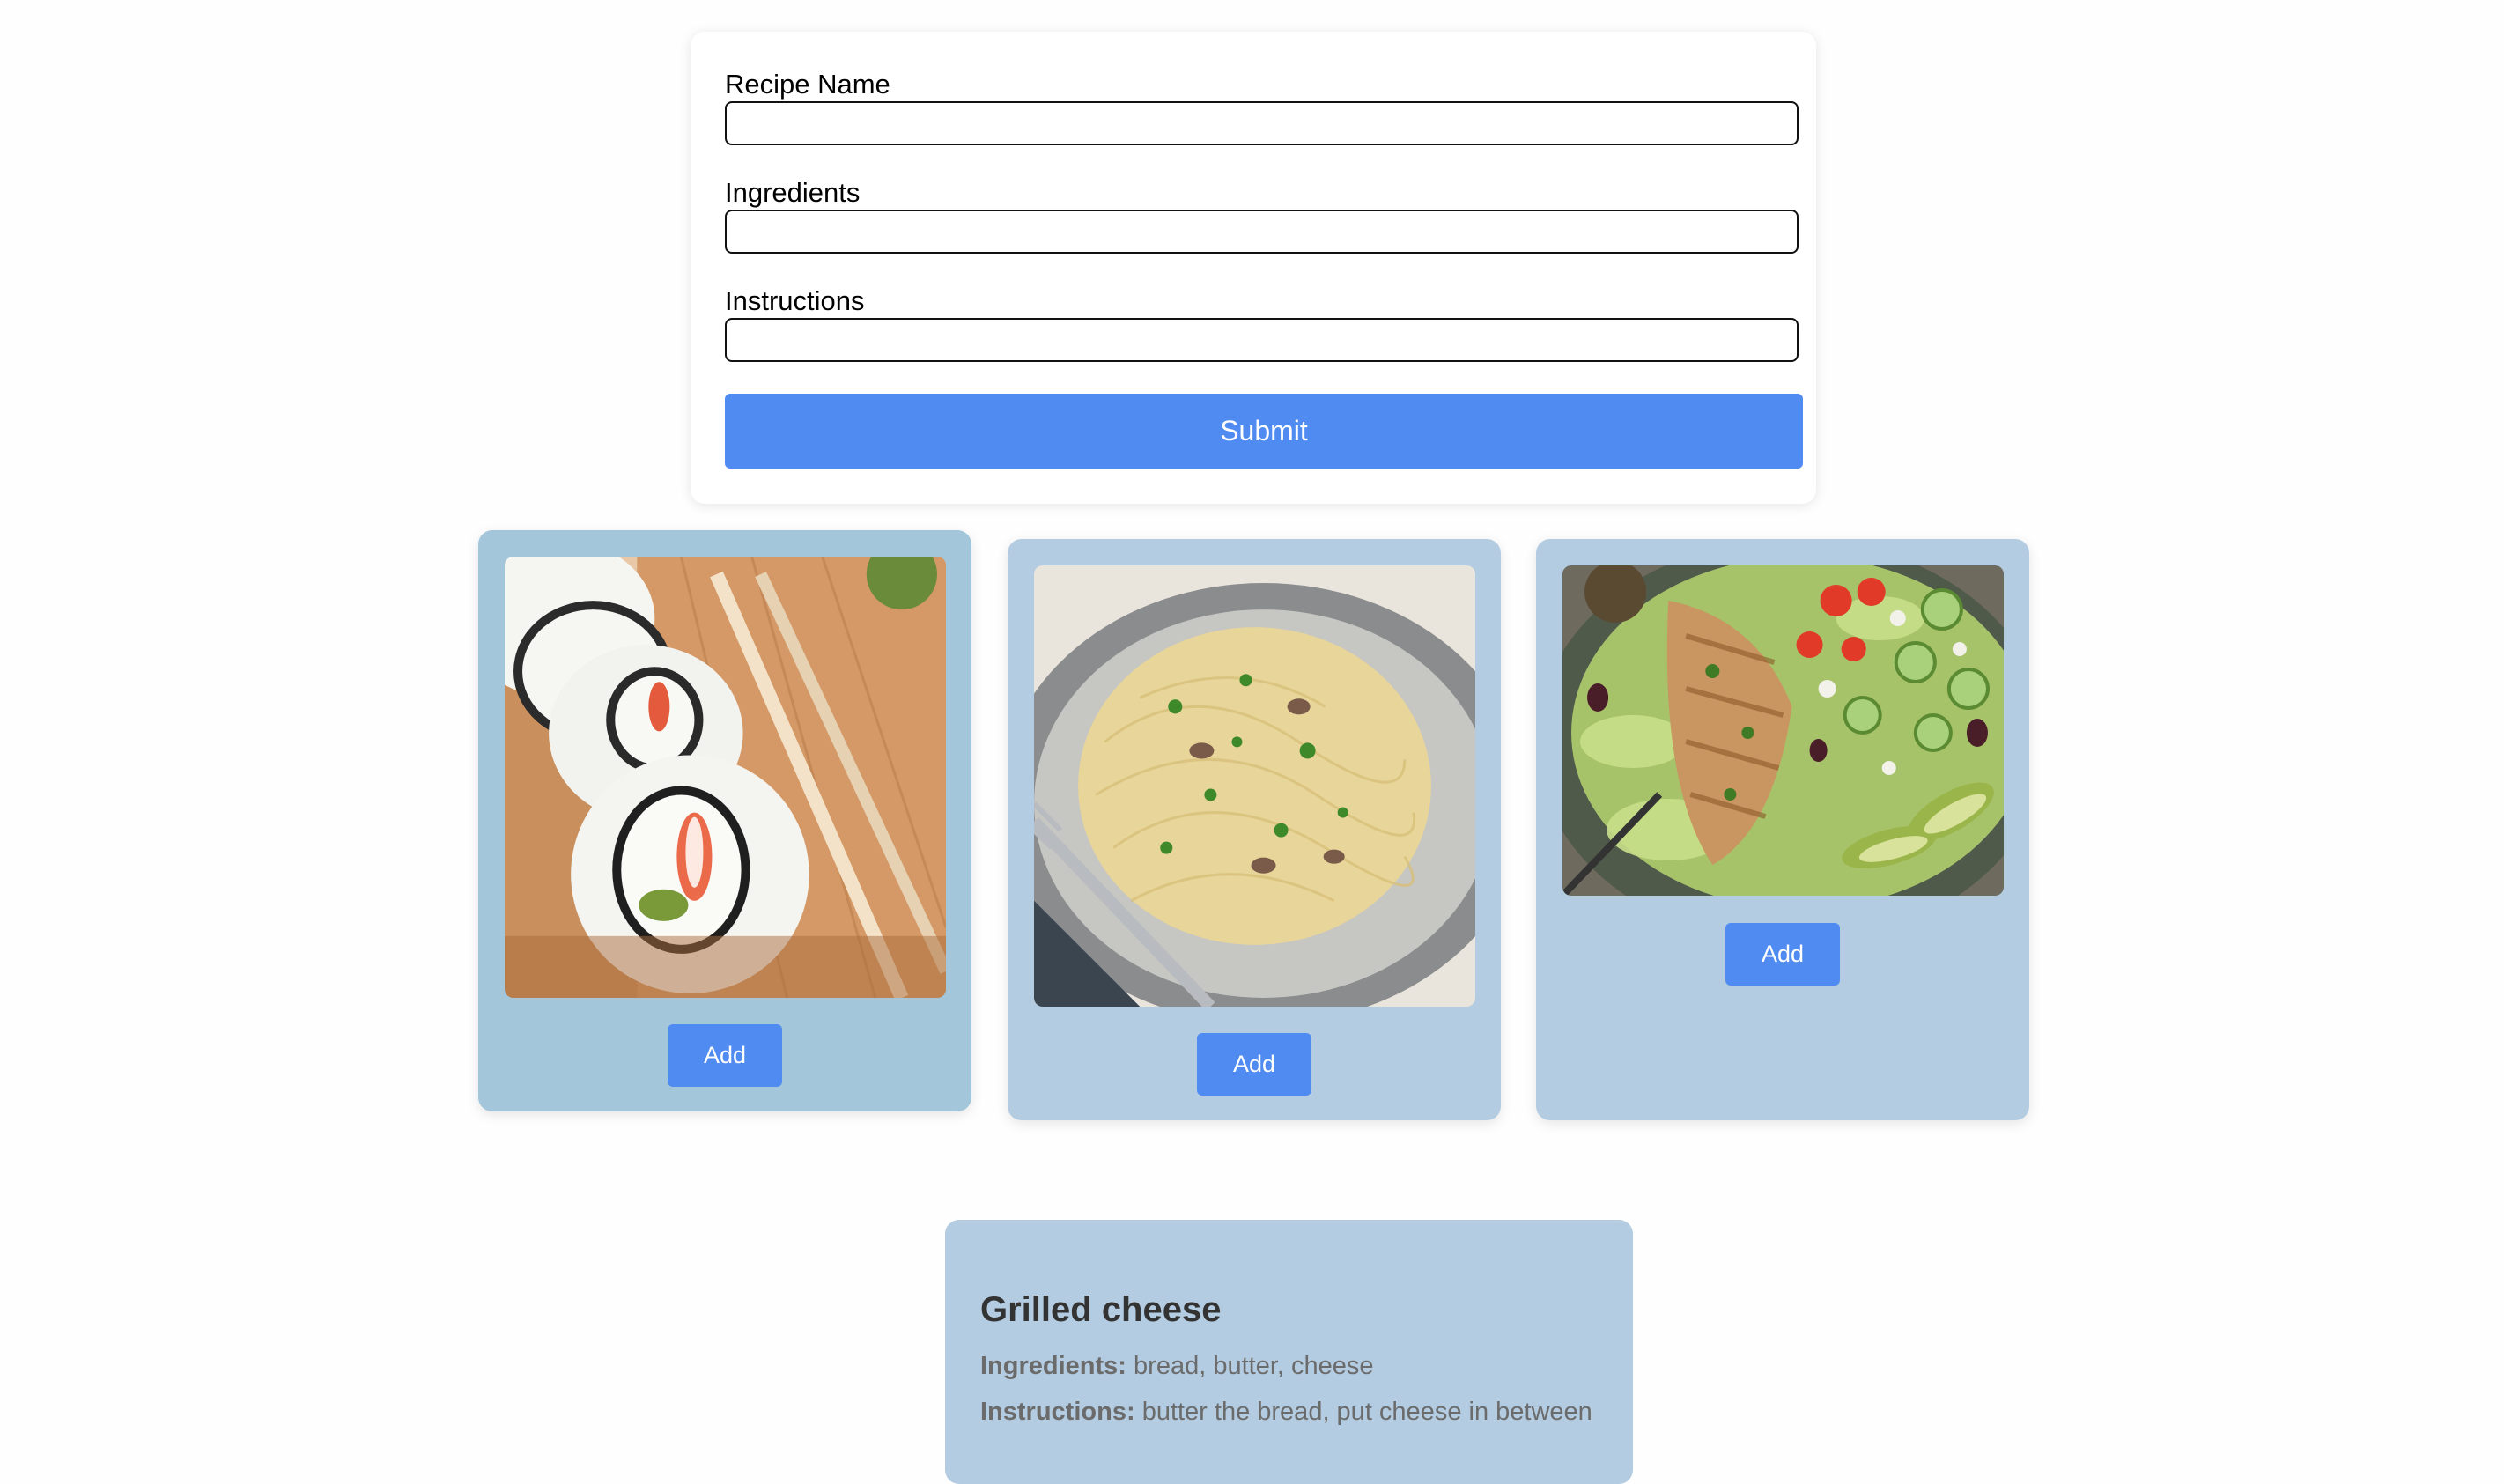 The height and width of the screenshot is (1484, 2504). I want to click on ingredients-label: Ingredients, so click(793, 192).